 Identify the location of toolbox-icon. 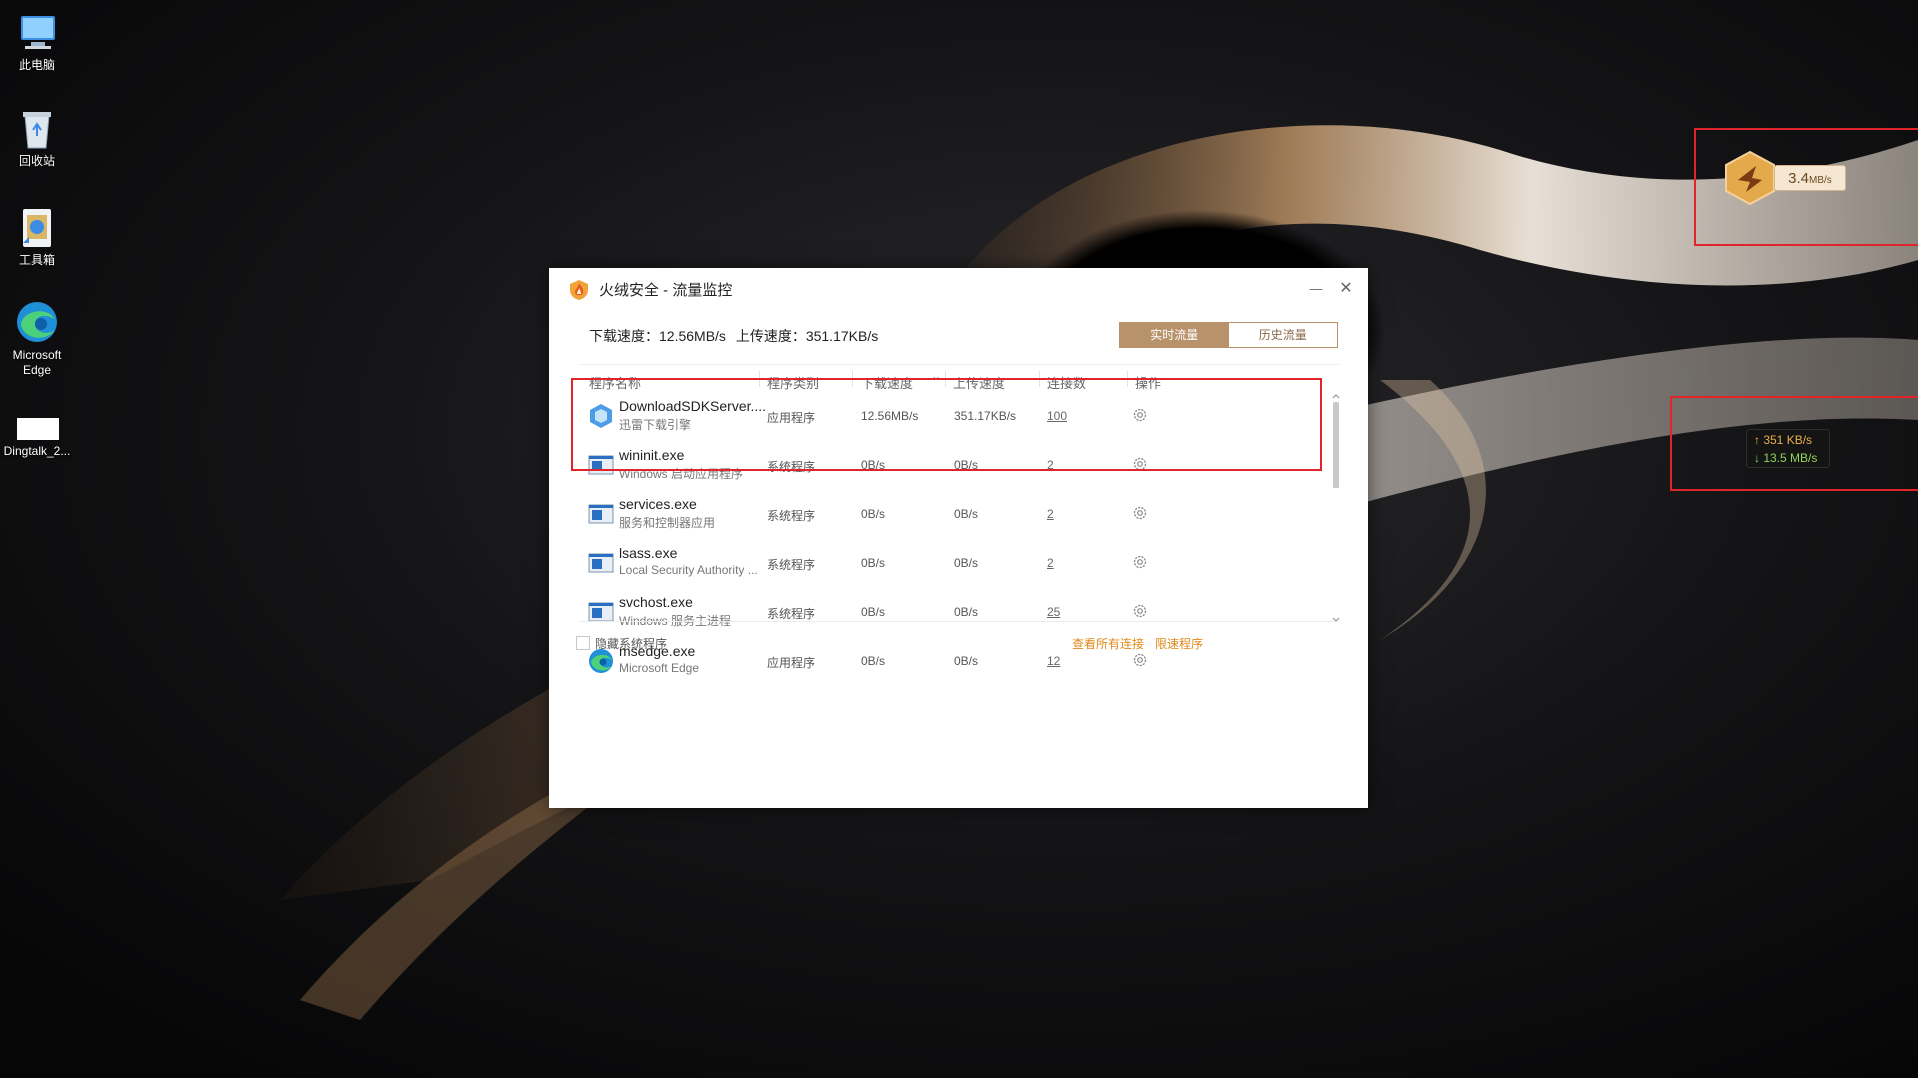
(37, 227).